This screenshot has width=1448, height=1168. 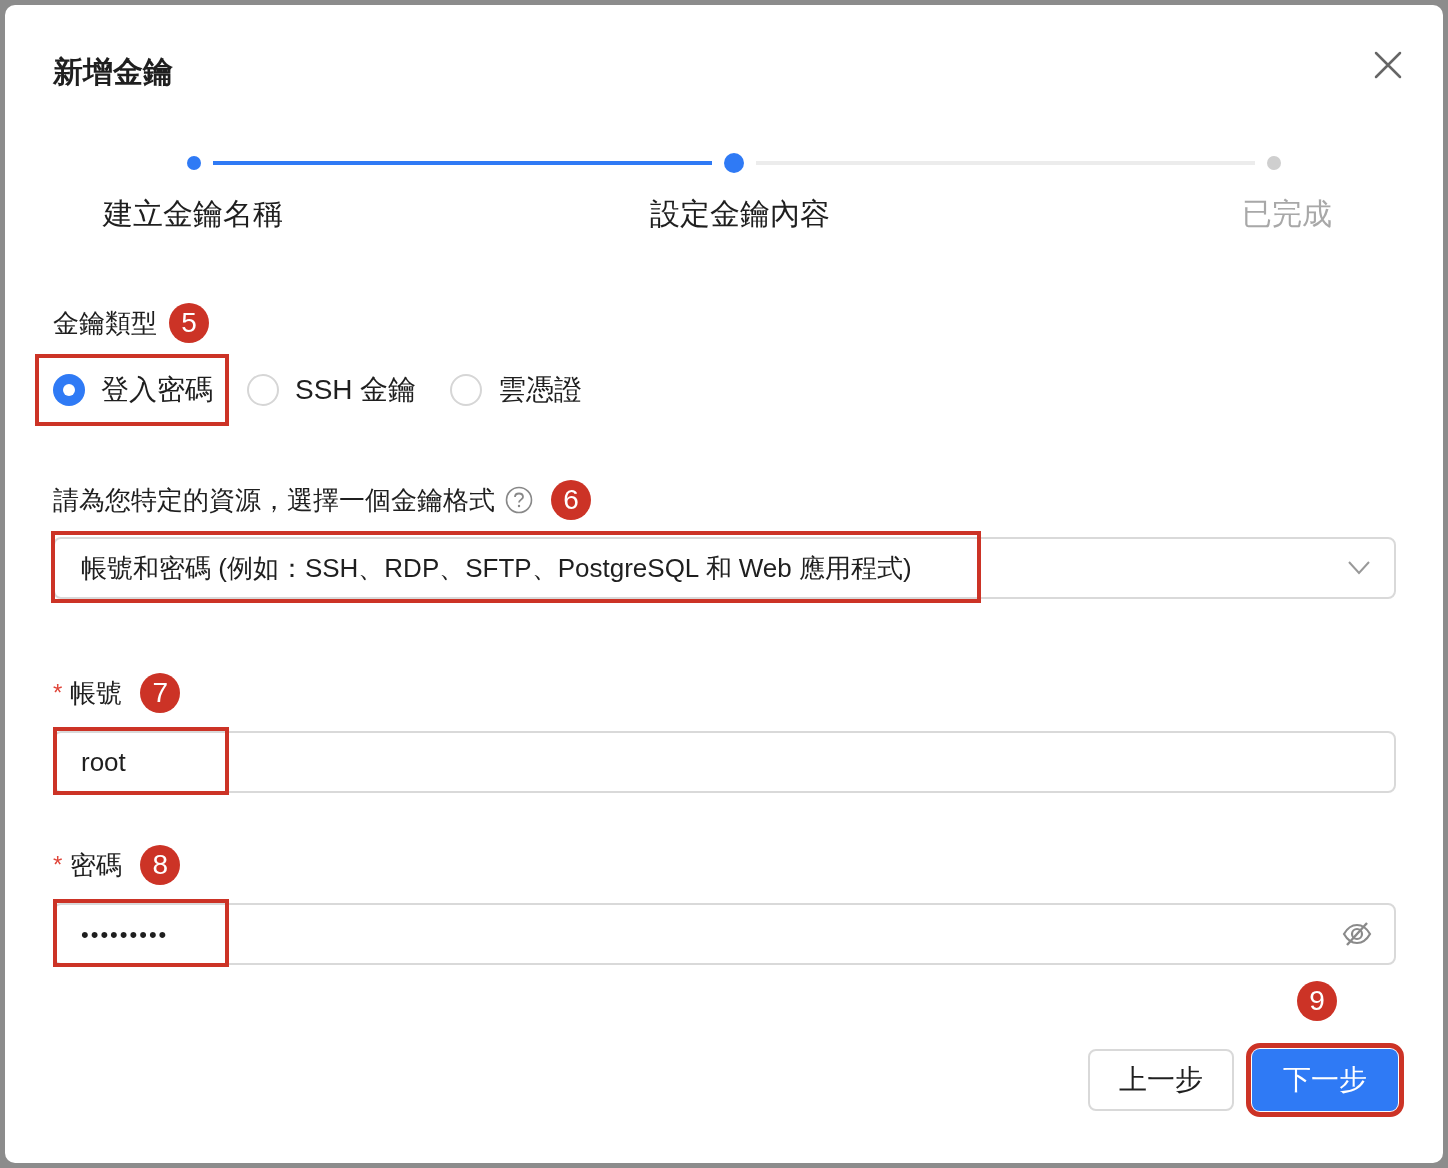 I want to click on radio-option: 雲憑證, so click(x=515, y=390).